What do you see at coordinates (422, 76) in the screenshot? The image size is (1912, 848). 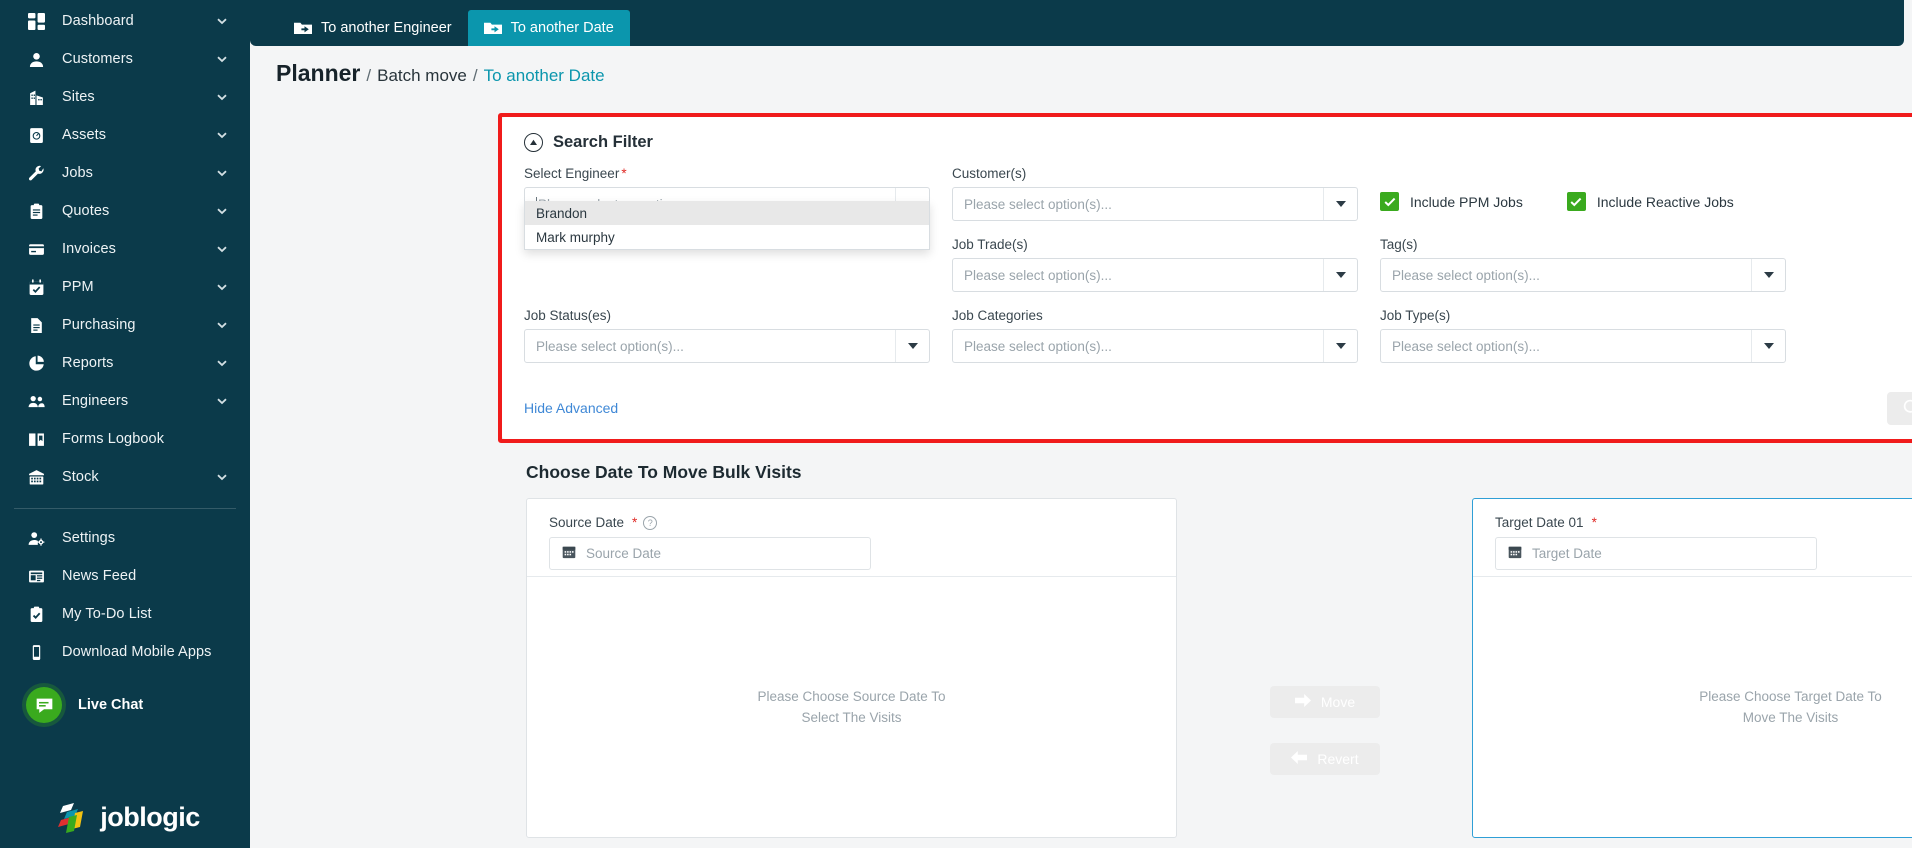 I see `breadcrumb-batch-move: Batch move` at bounding box center [422, 76].